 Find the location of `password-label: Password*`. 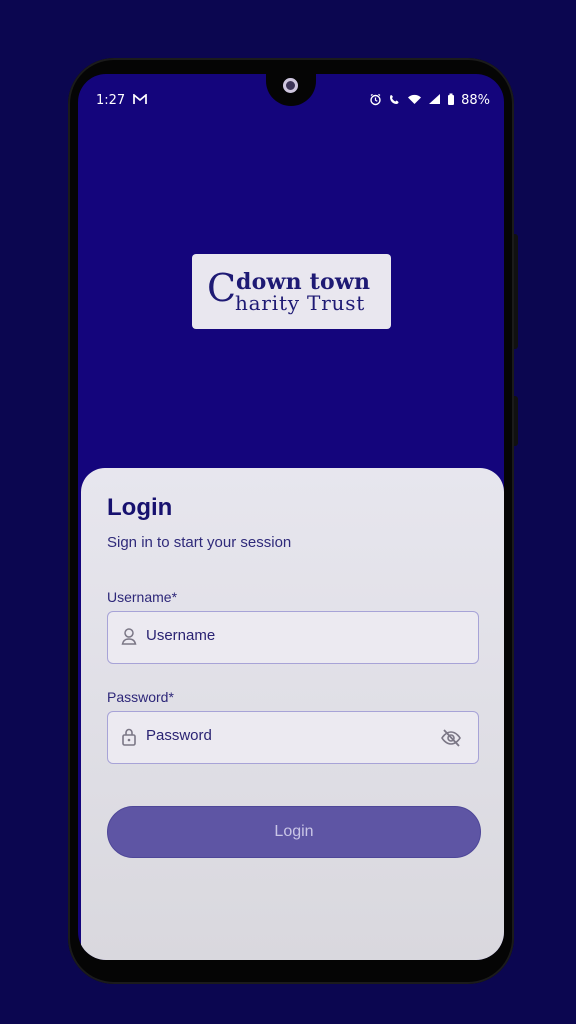

password-label: Password* is located at coordinates (140, 697).